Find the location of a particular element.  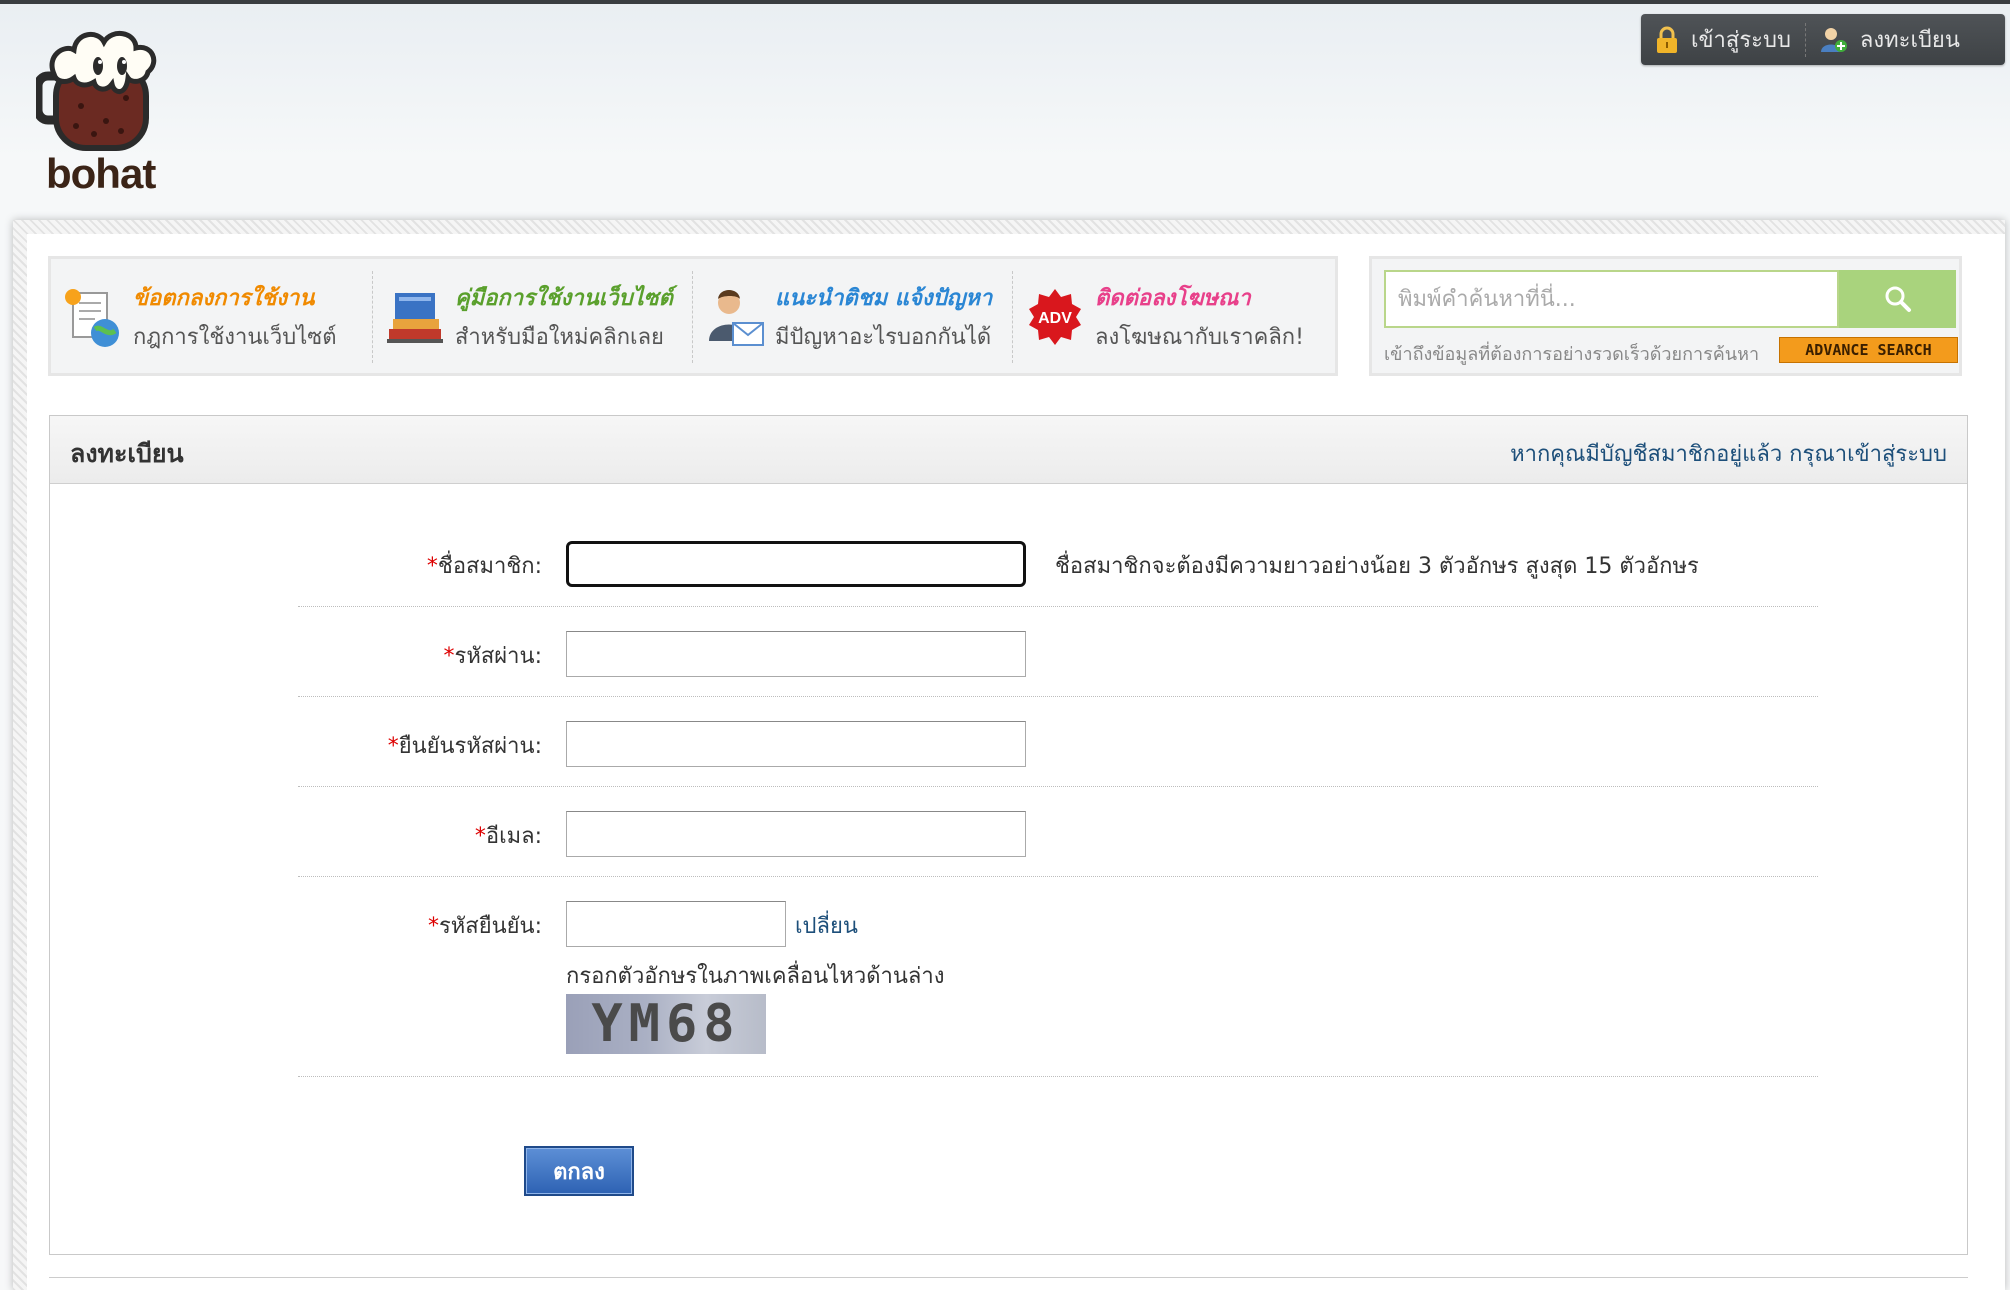

nav-feedback: แนะนำติชม แจ้งปัญหา มีปัญหาอะไรบอกกันได้ is located at coordinates (848, 317).